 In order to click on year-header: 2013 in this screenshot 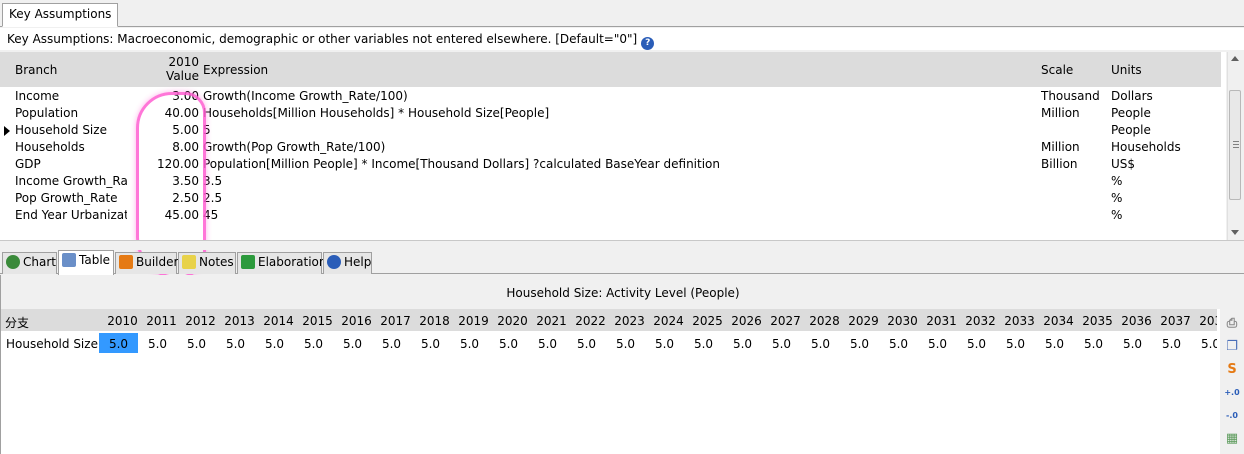, I will do `click(239, 321)`.